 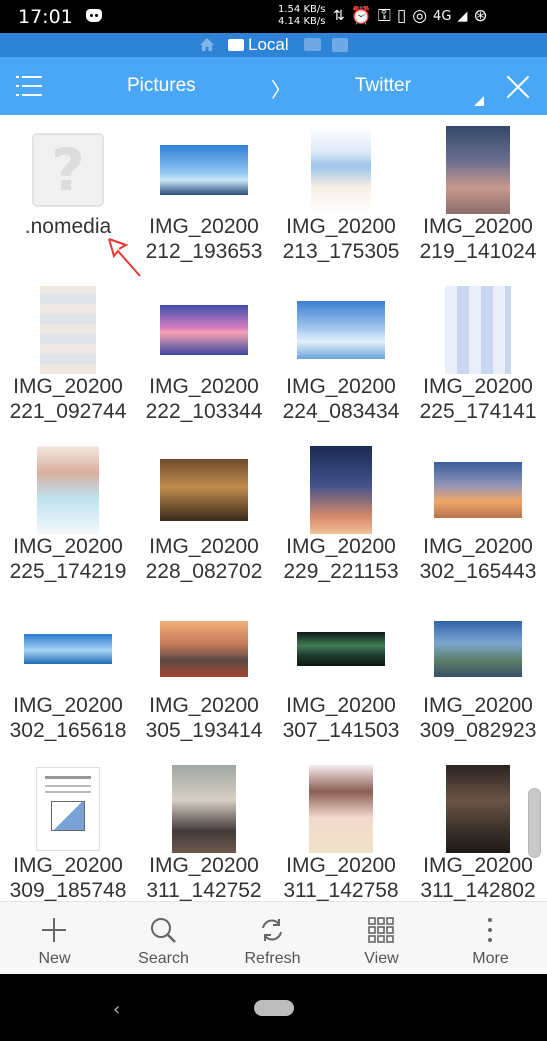 What do you see at coordinates (163, 958) in the screenshot?
I see `search-label: Search` at bounding box center [163, 958].